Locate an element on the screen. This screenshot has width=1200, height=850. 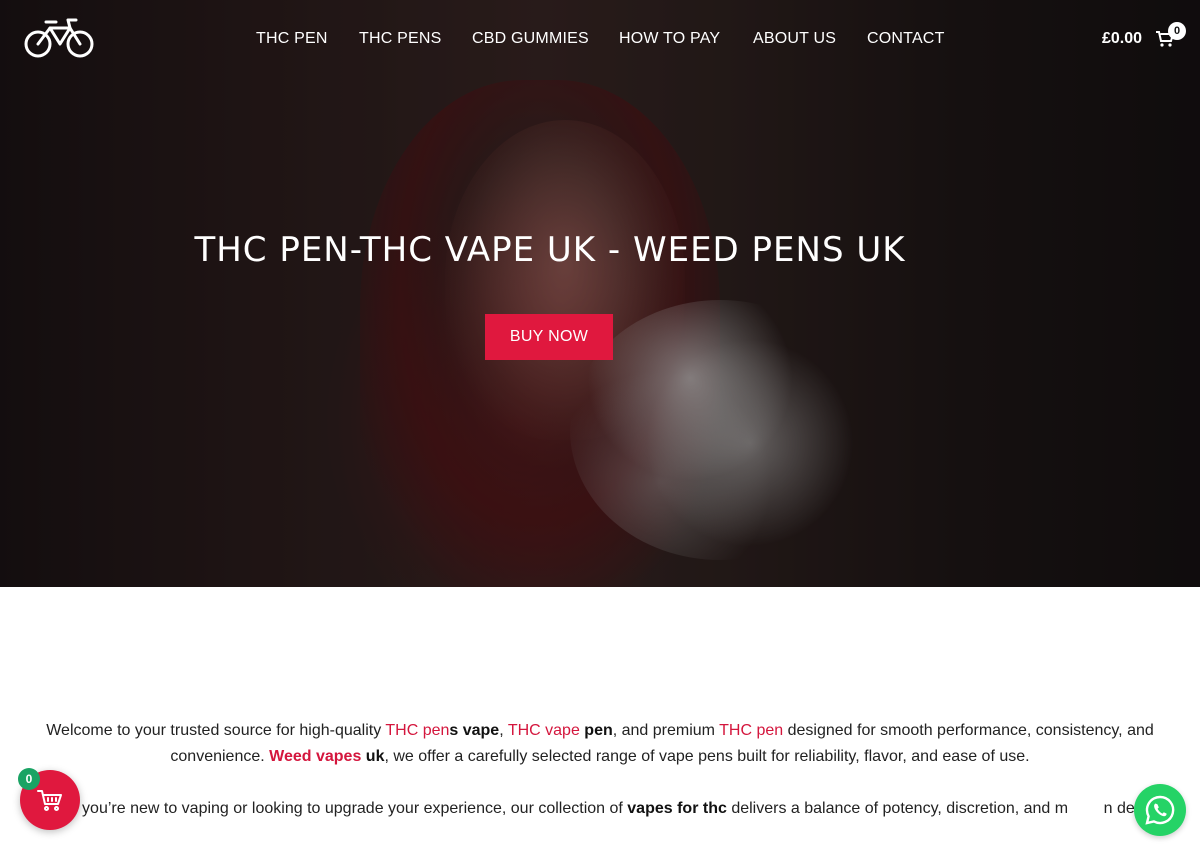
floating-cart-count-badge: 0 is located at coordinates (29, 779).